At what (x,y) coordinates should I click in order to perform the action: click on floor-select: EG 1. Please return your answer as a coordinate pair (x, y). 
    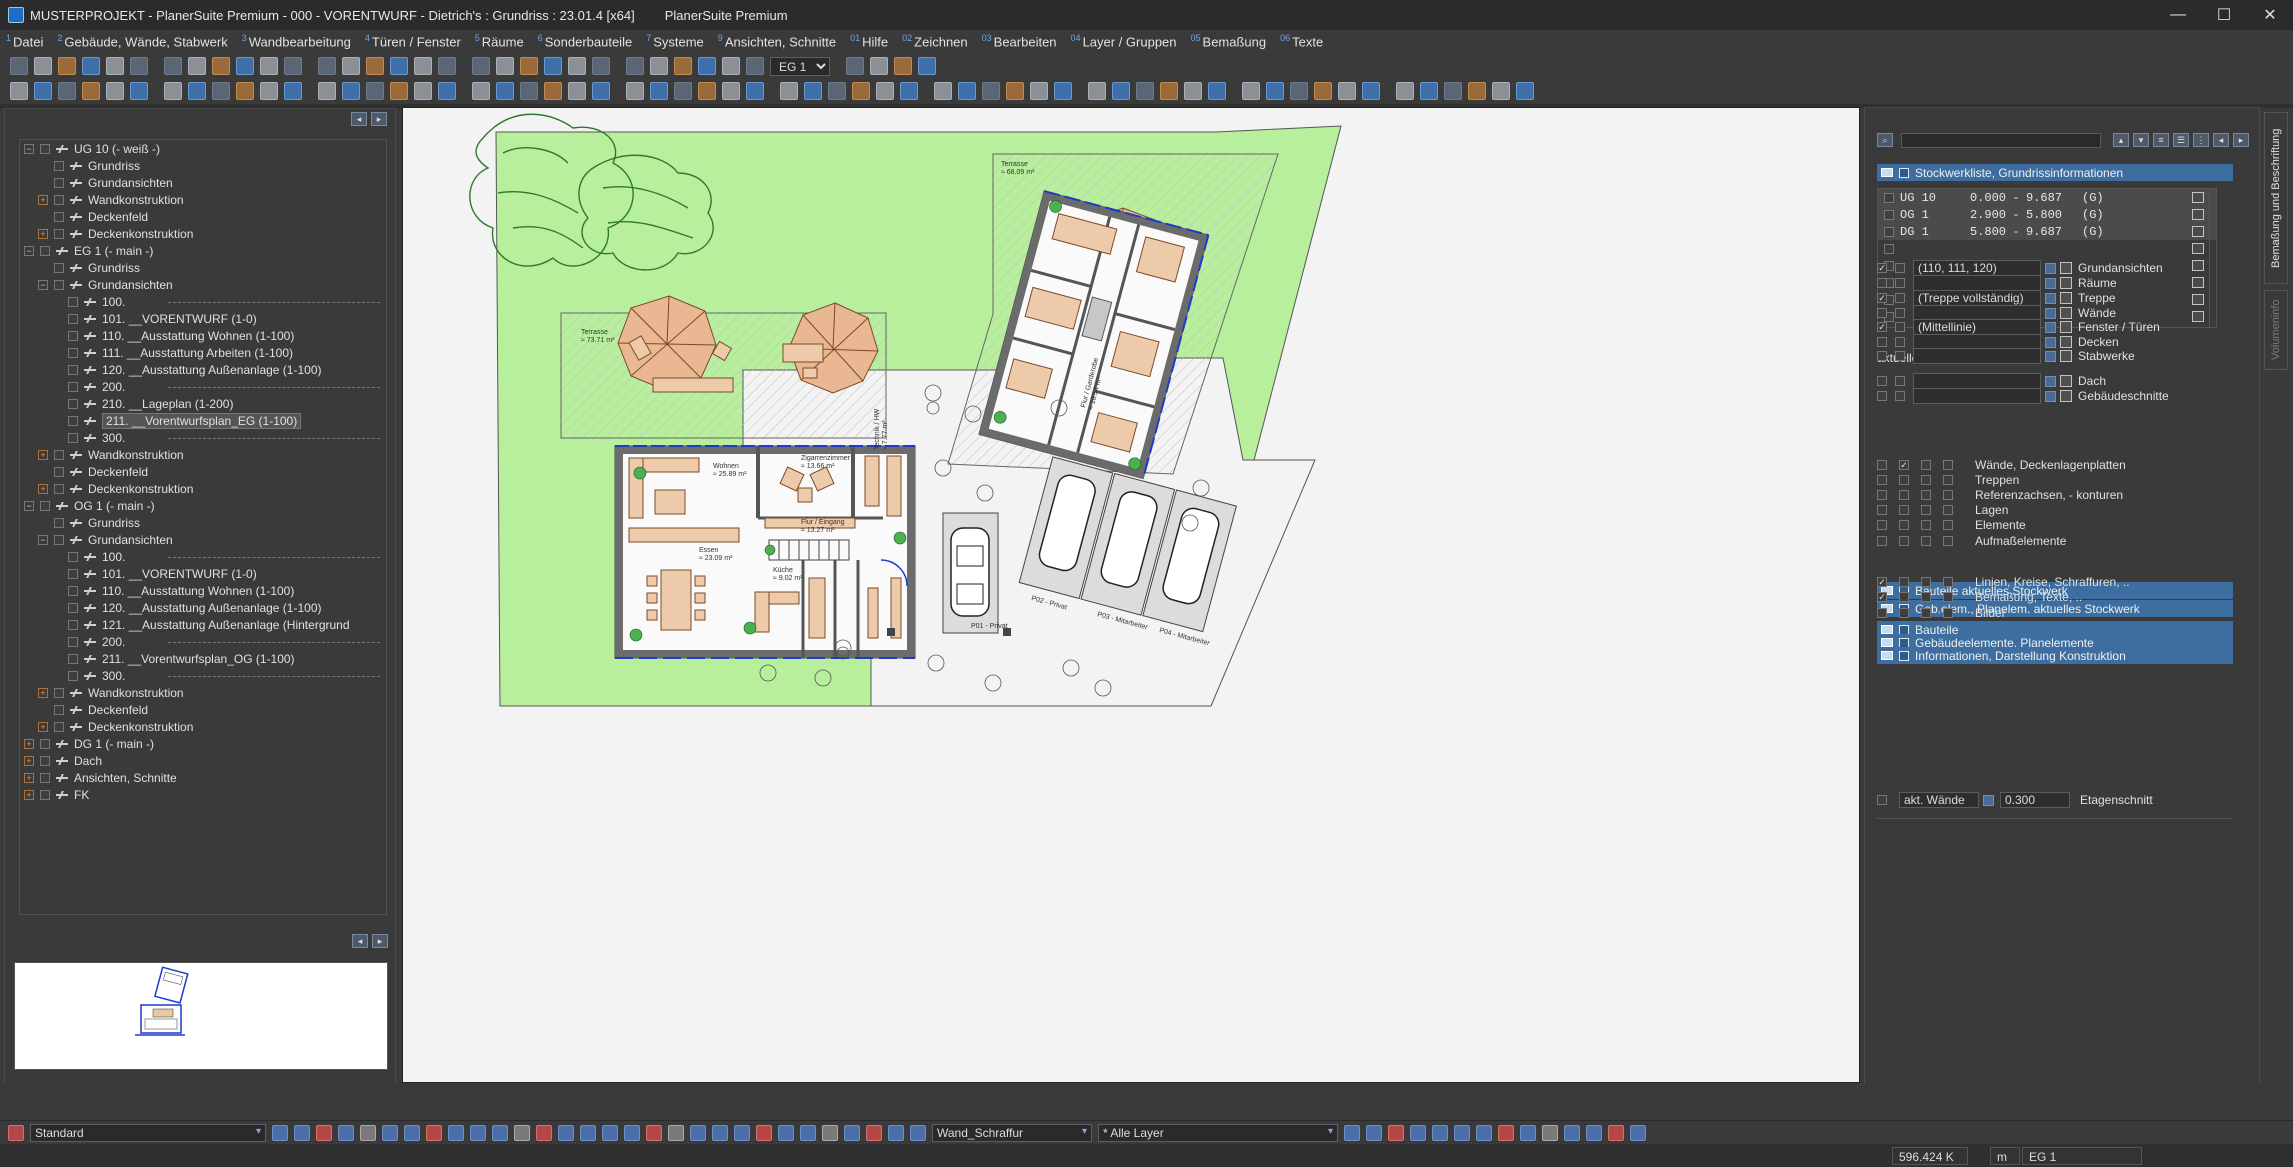
    Looking at the image, I should click on (800, 66).